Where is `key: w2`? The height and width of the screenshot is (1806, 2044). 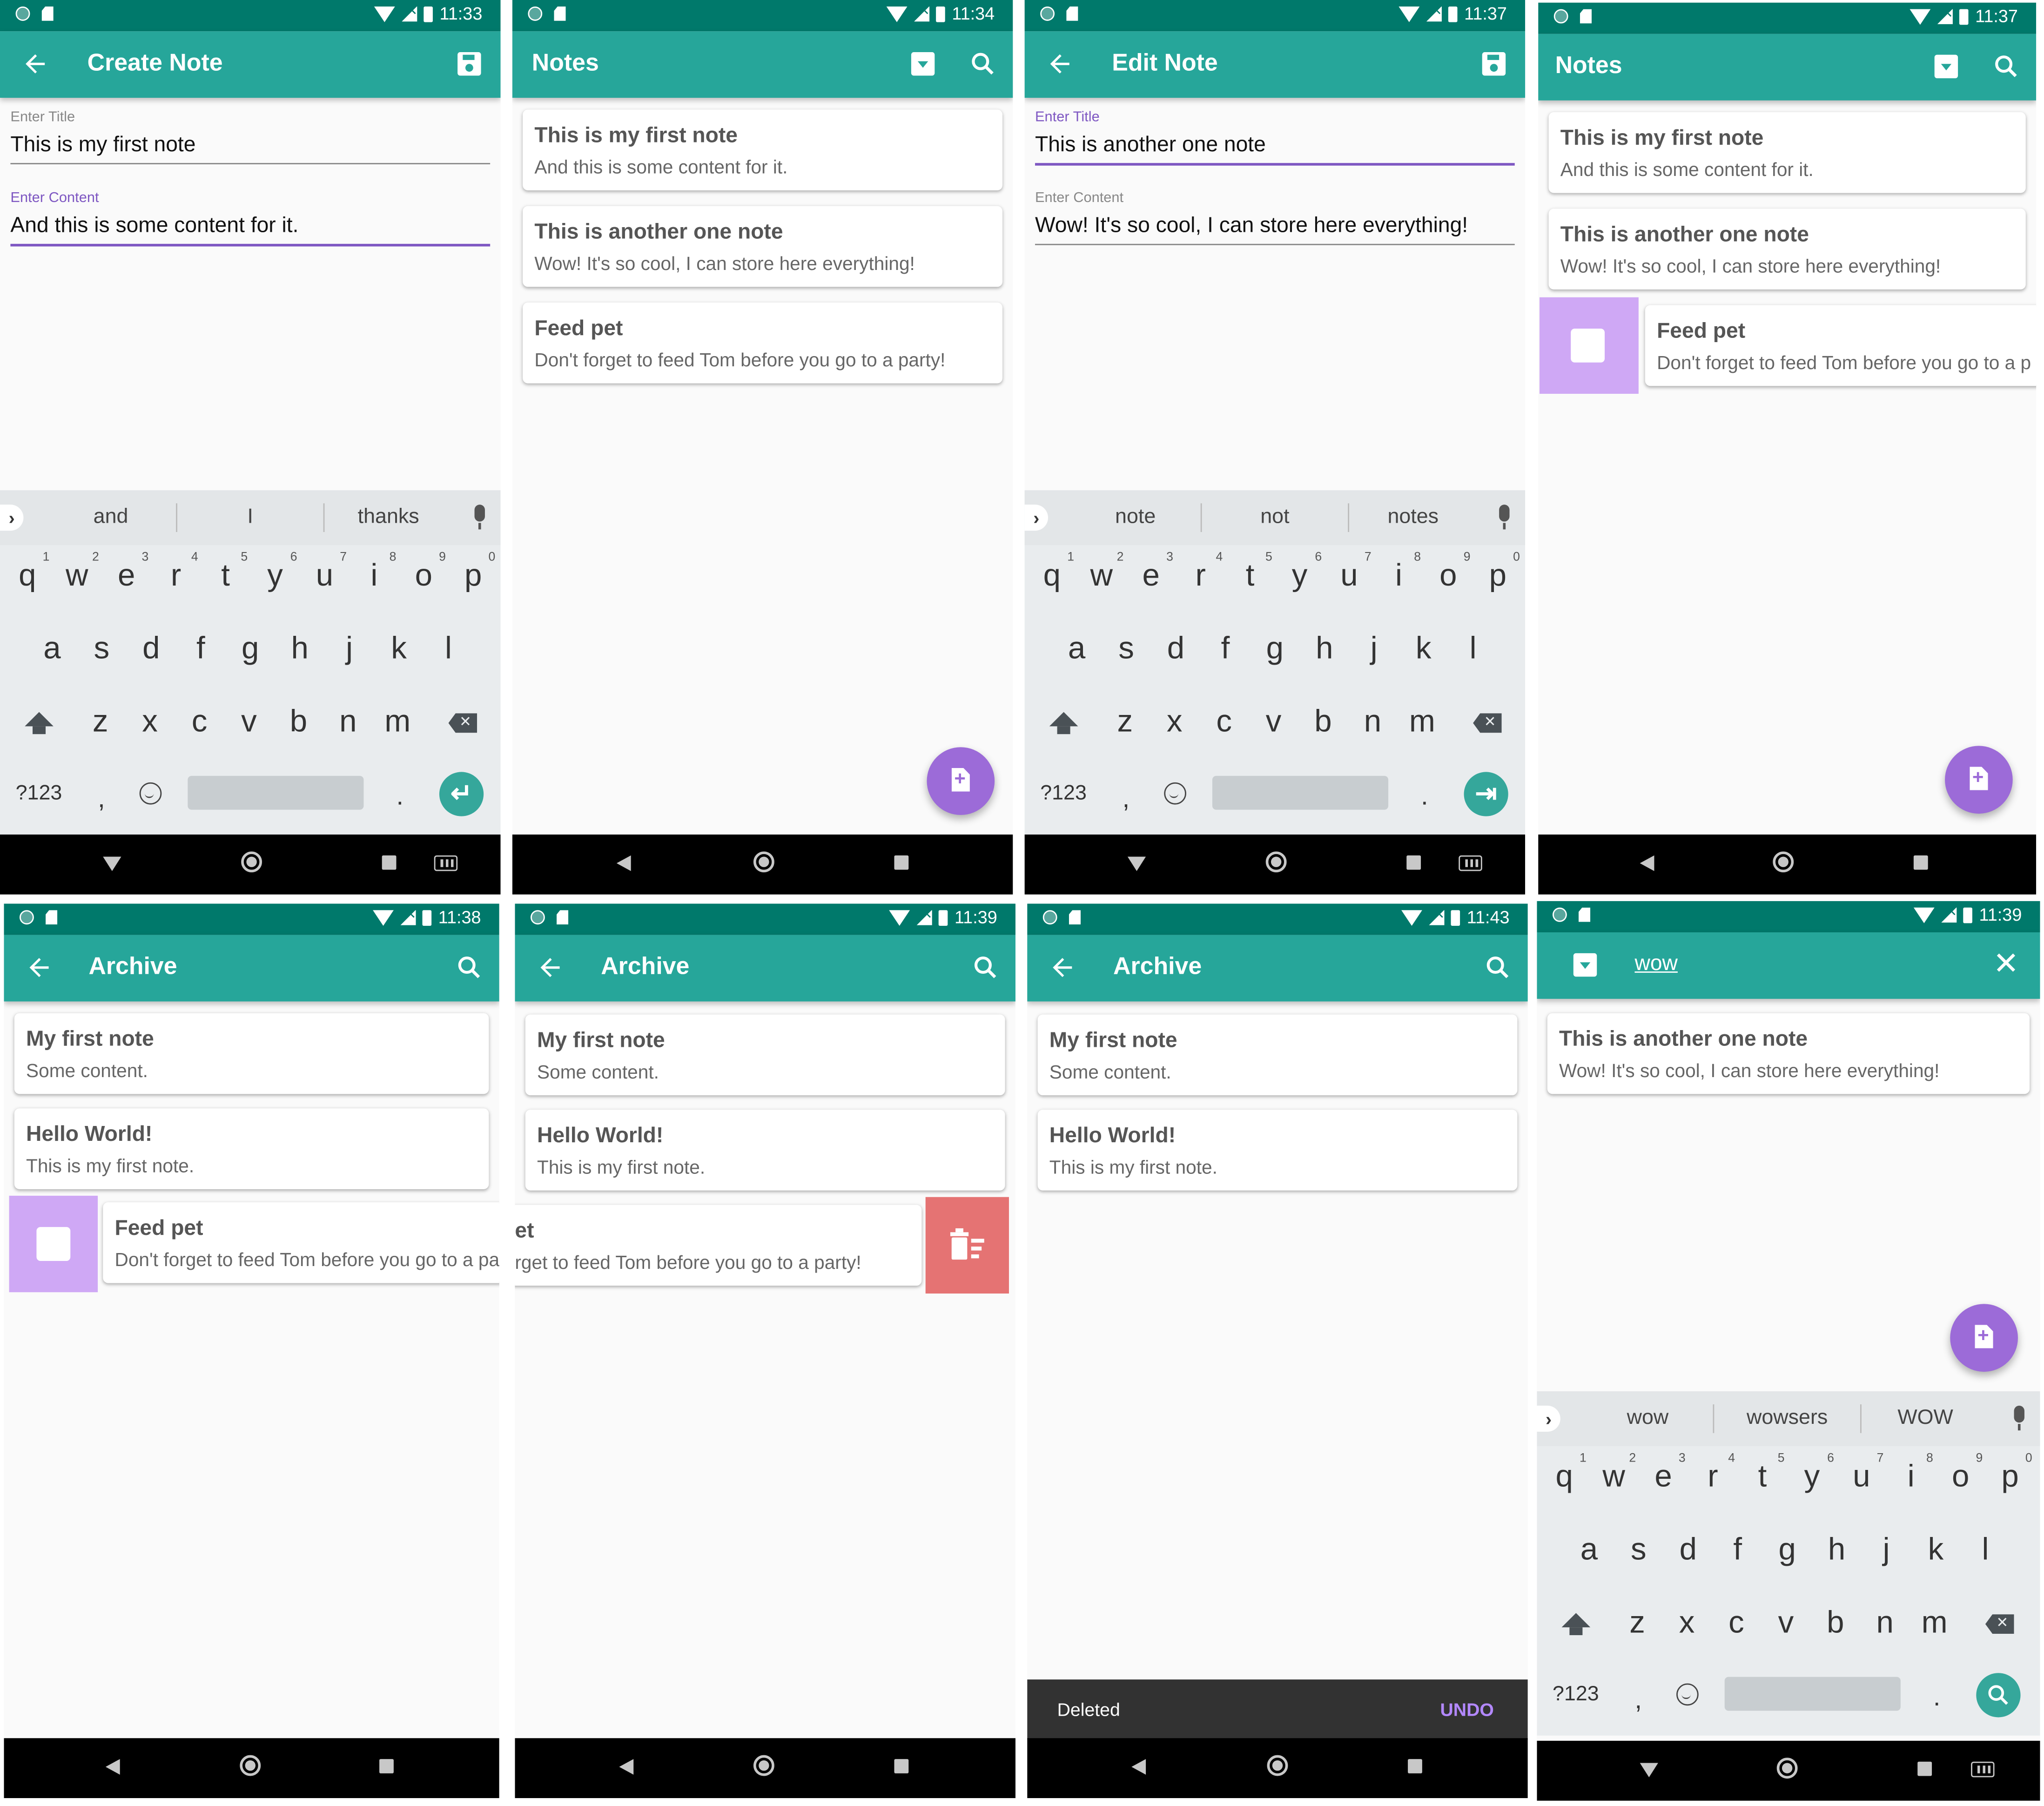
key: w2 is located at coordinates (1615, 1473).